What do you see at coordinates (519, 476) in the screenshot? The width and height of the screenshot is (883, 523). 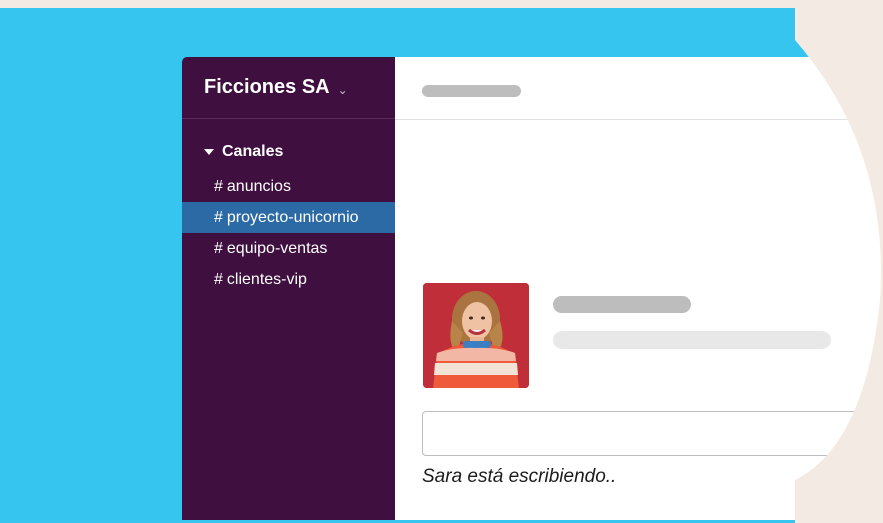 I see `typing-indicator: Sara está escribiendo..` at bounding box center [519, 476].